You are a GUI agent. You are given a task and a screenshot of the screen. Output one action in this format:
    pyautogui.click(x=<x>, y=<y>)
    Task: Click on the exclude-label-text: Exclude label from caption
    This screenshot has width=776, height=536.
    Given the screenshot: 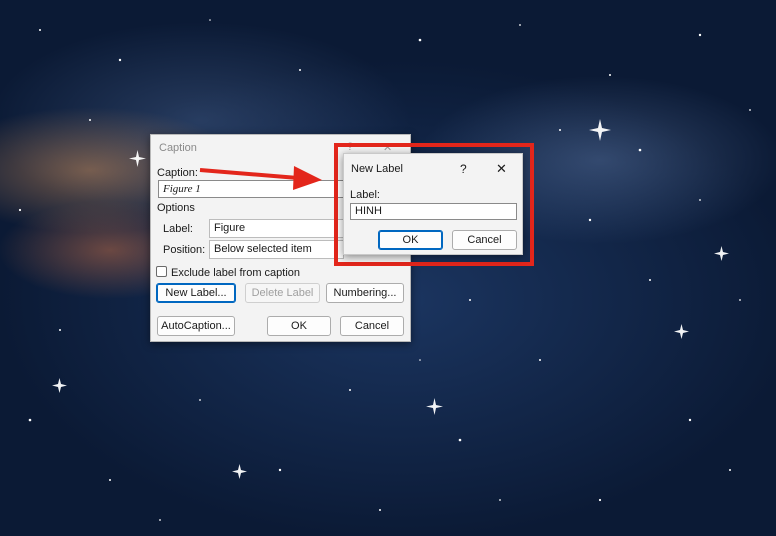 What is the action you would take?
    pyautogui.click(x=236, y=273)
    